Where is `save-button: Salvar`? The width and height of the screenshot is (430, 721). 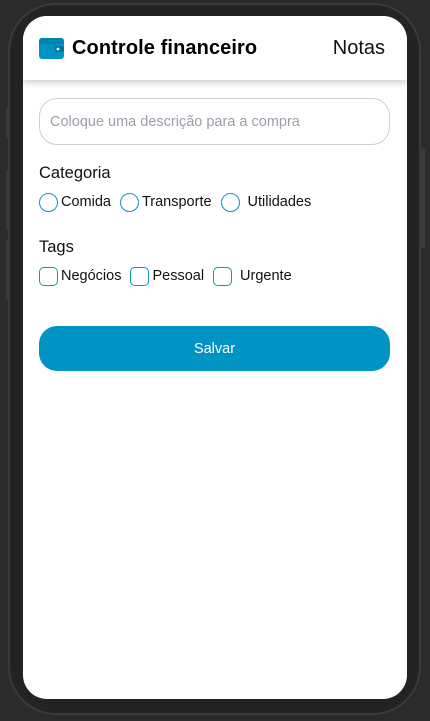
save-button: Salvar is located at coordinates (214, 348).